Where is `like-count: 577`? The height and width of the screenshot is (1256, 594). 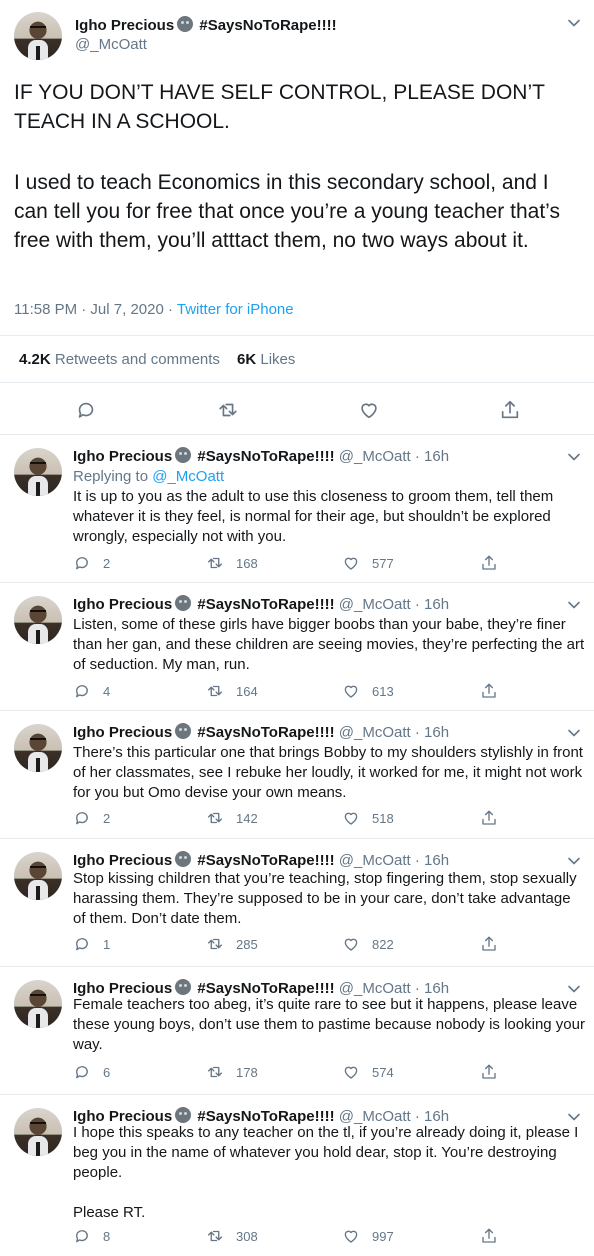
like-count: 577 is located at coordinates (383, 563).